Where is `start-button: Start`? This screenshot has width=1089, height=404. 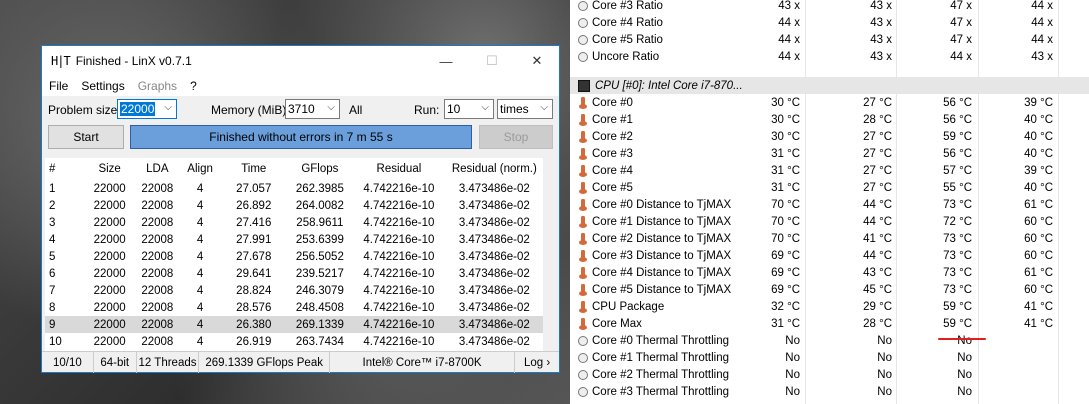 start-button: Start is located at coordinates (86, 137).